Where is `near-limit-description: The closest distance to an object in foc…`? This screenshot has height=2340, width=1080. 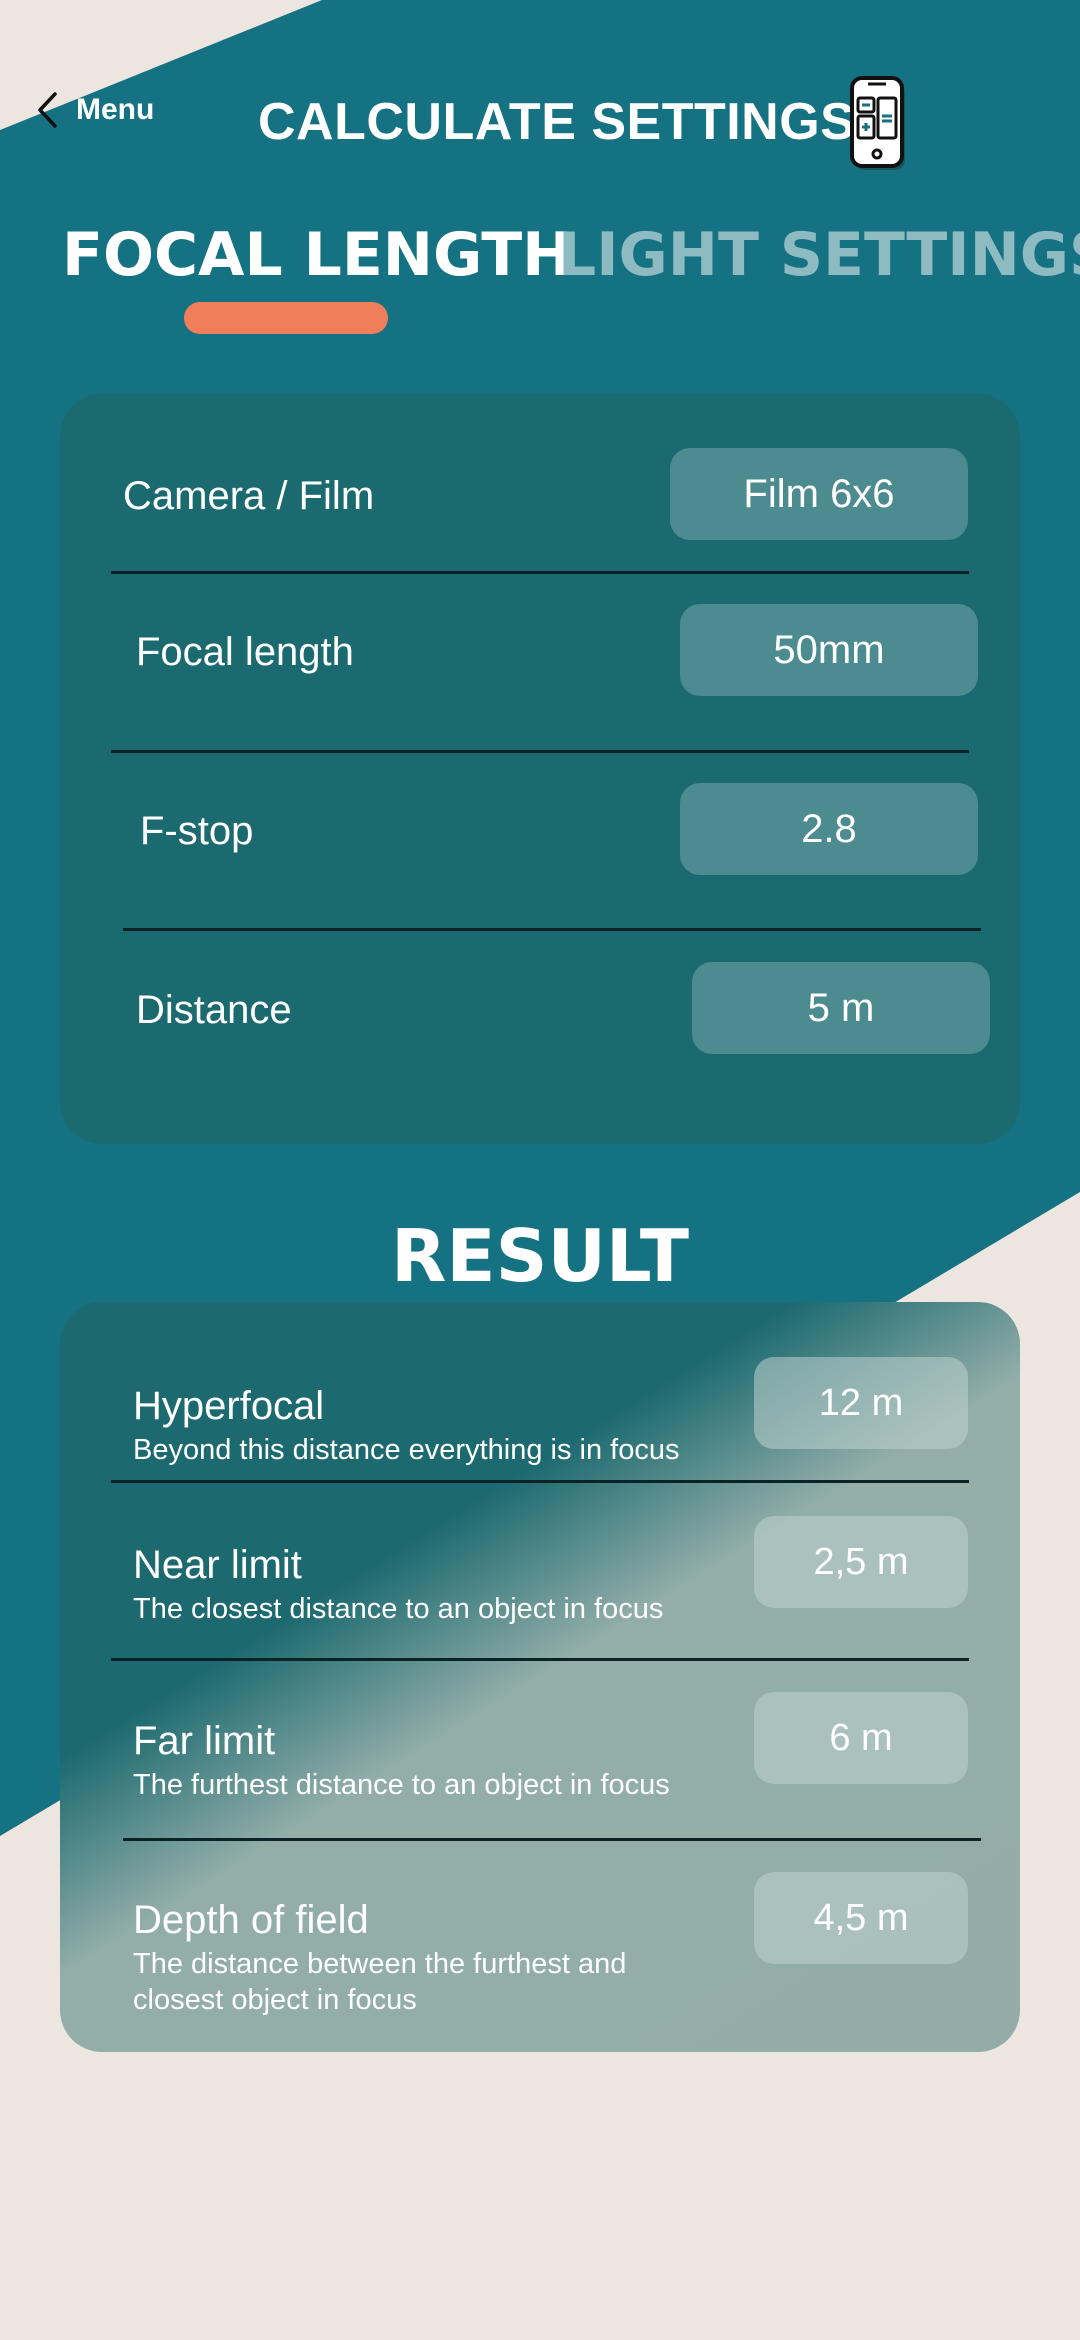
near-limit-description: The closest distance to an object in foc… is located at coordinates (398, 1609).